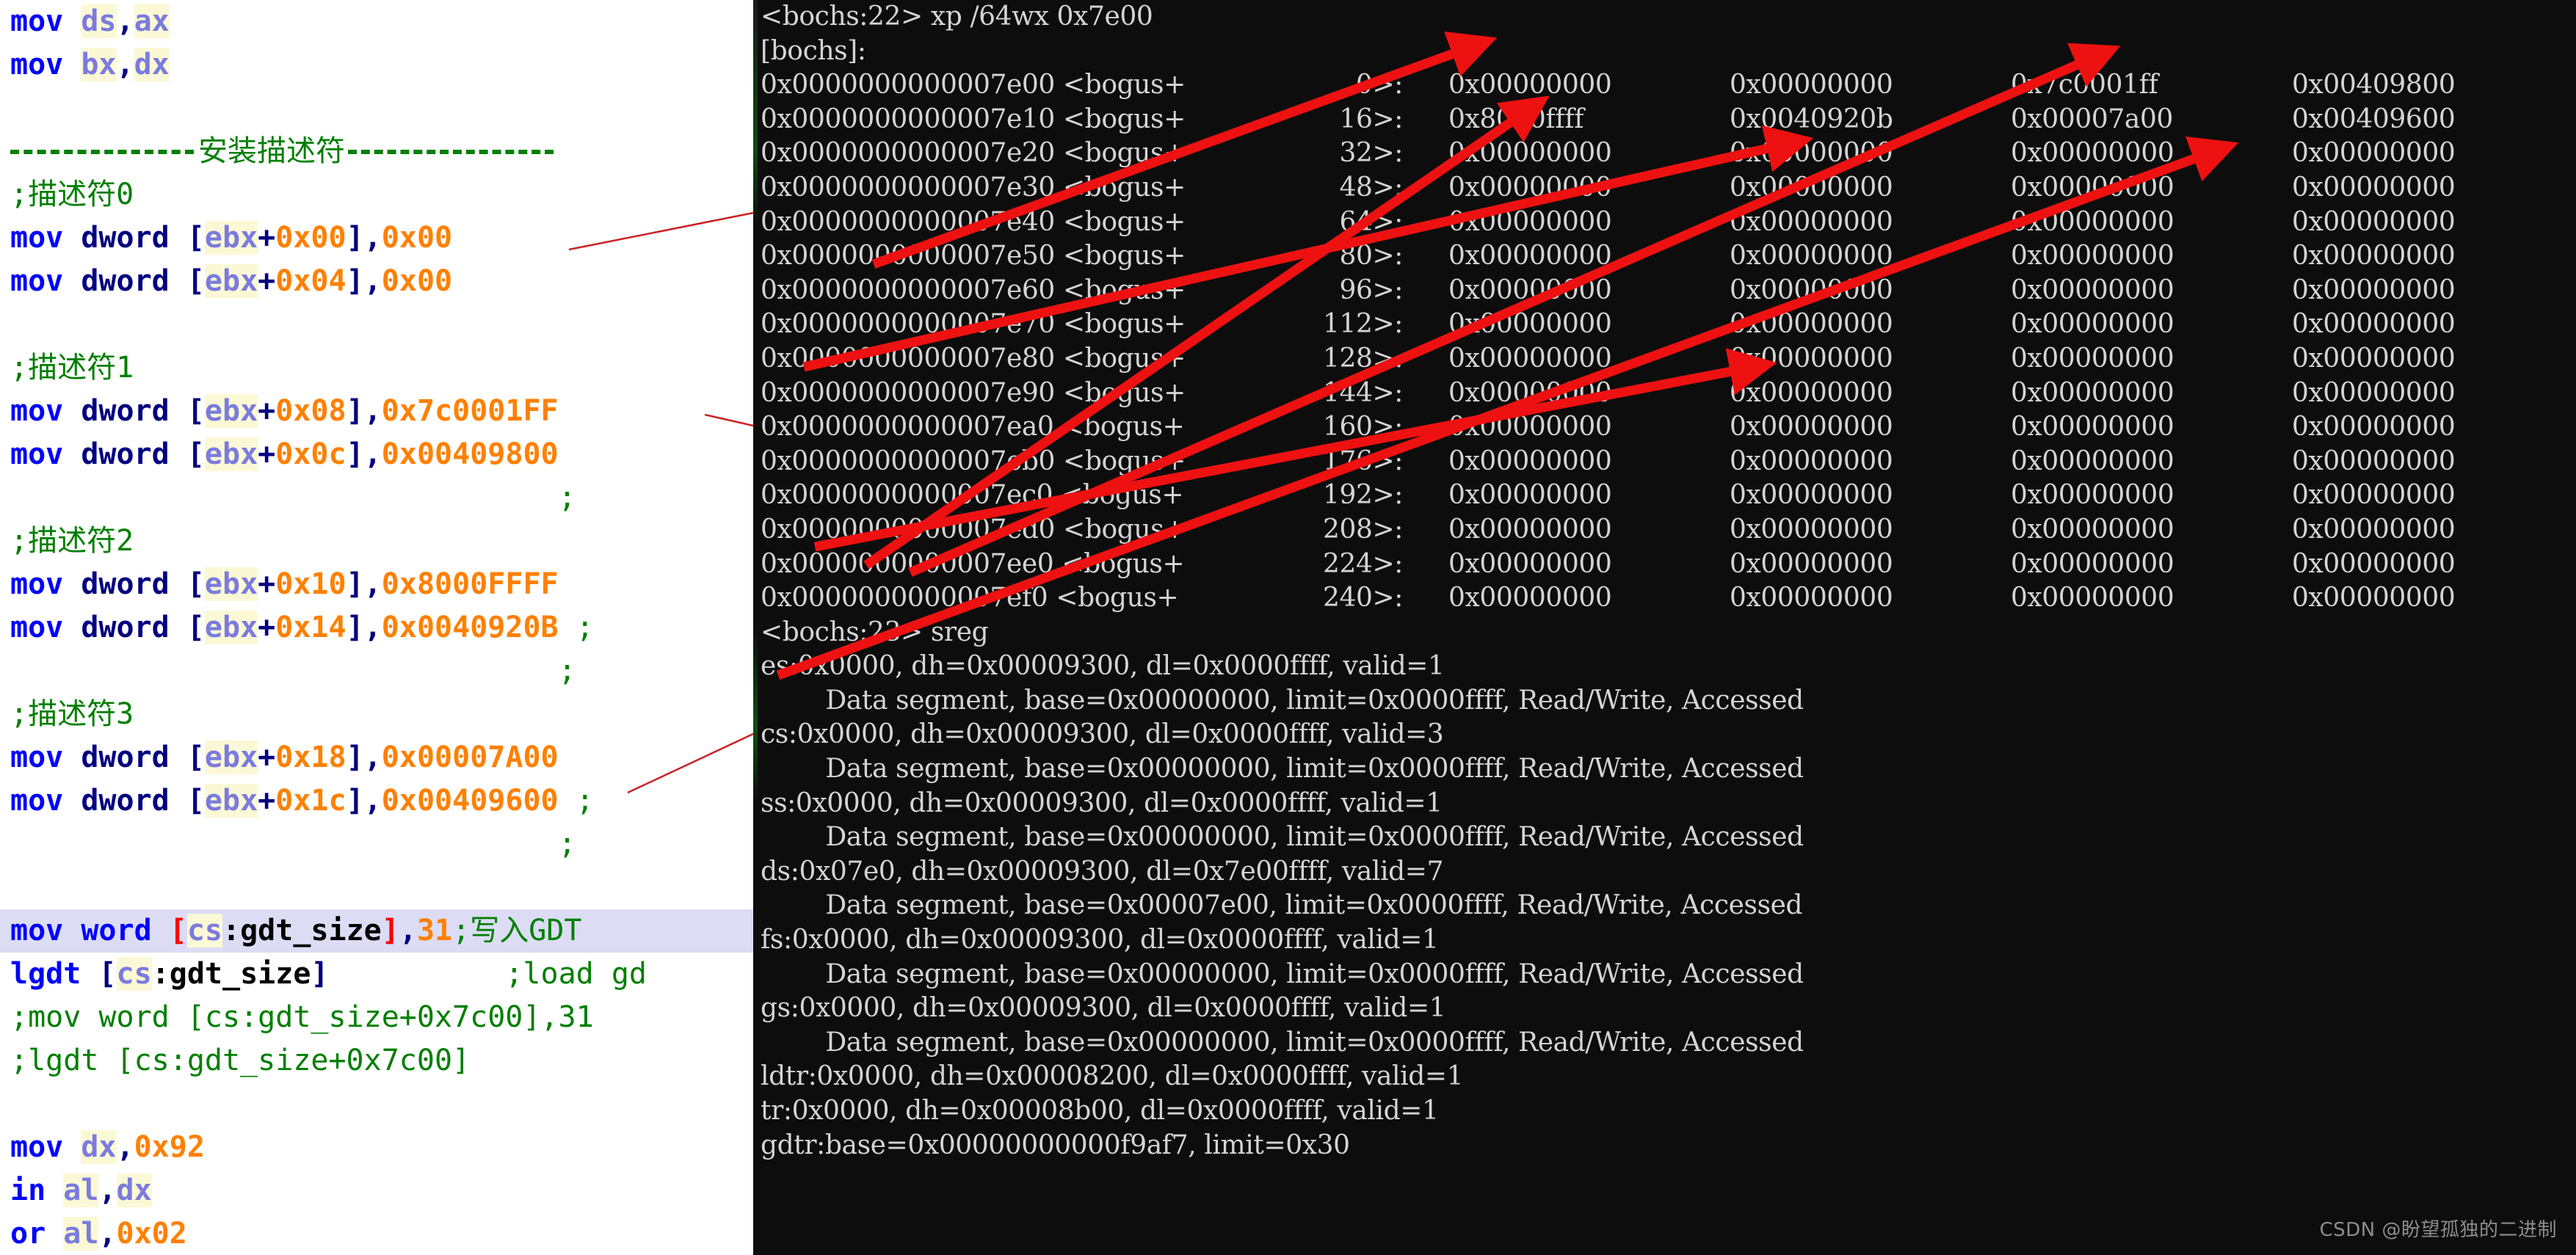 The image size is (2576, 1255). What do you see at coordinates (1665, 359) in the screenshot?
I see `memory-dump-row: 0x0000000000007e80 <bogus+ 128>` at bounding box center [1665, 359].